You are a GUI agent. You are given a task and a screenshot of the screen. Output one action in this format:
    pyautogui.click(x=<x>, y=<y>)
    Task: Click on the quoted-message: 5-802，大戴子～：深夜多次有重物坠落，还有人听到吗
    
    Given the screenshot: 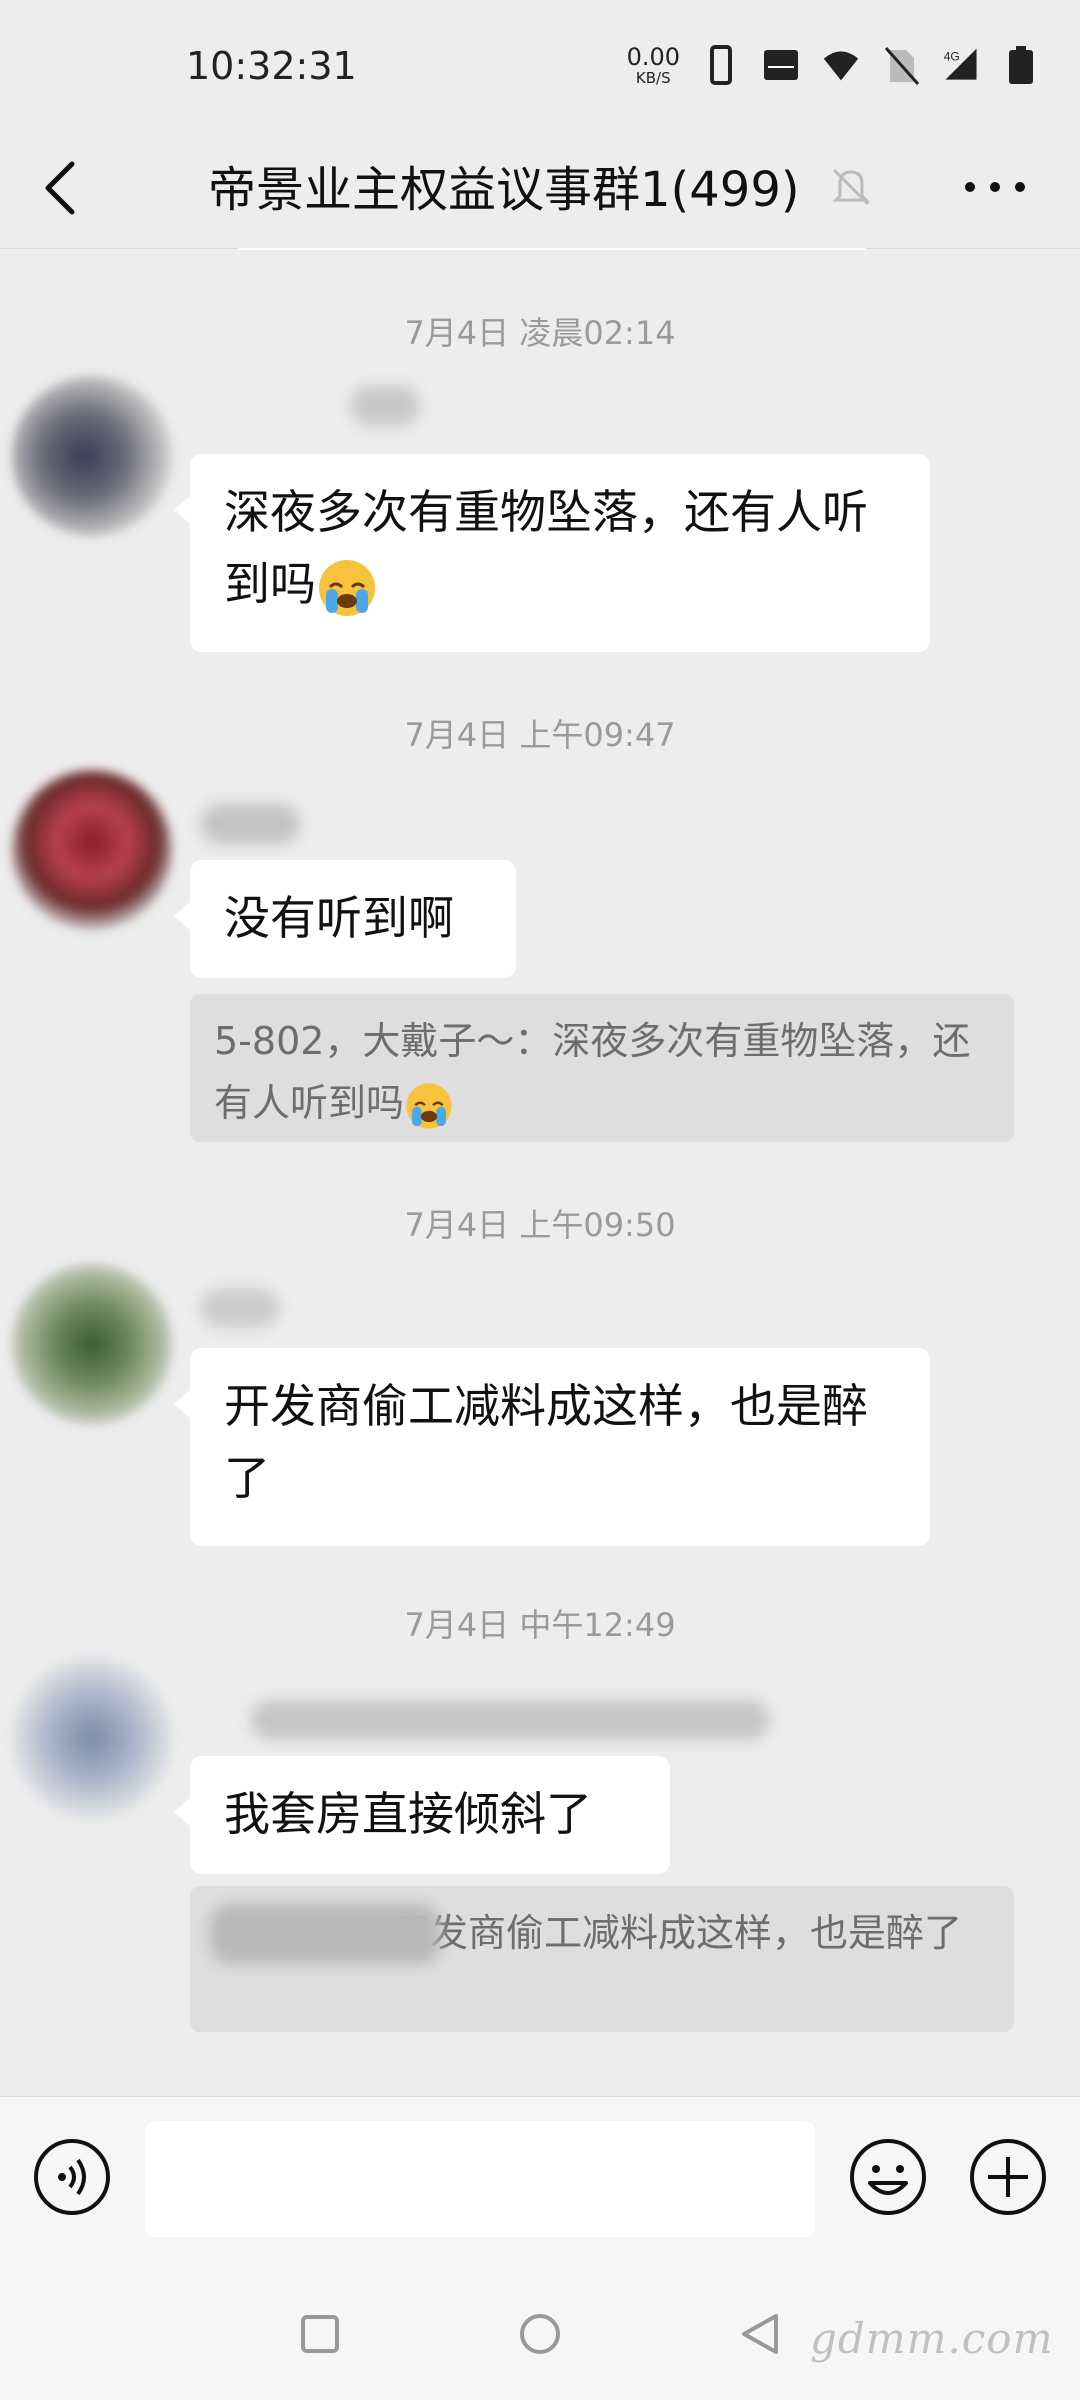 What is the action you would take?
    pyautogui.click(x=602, y=1068)
    